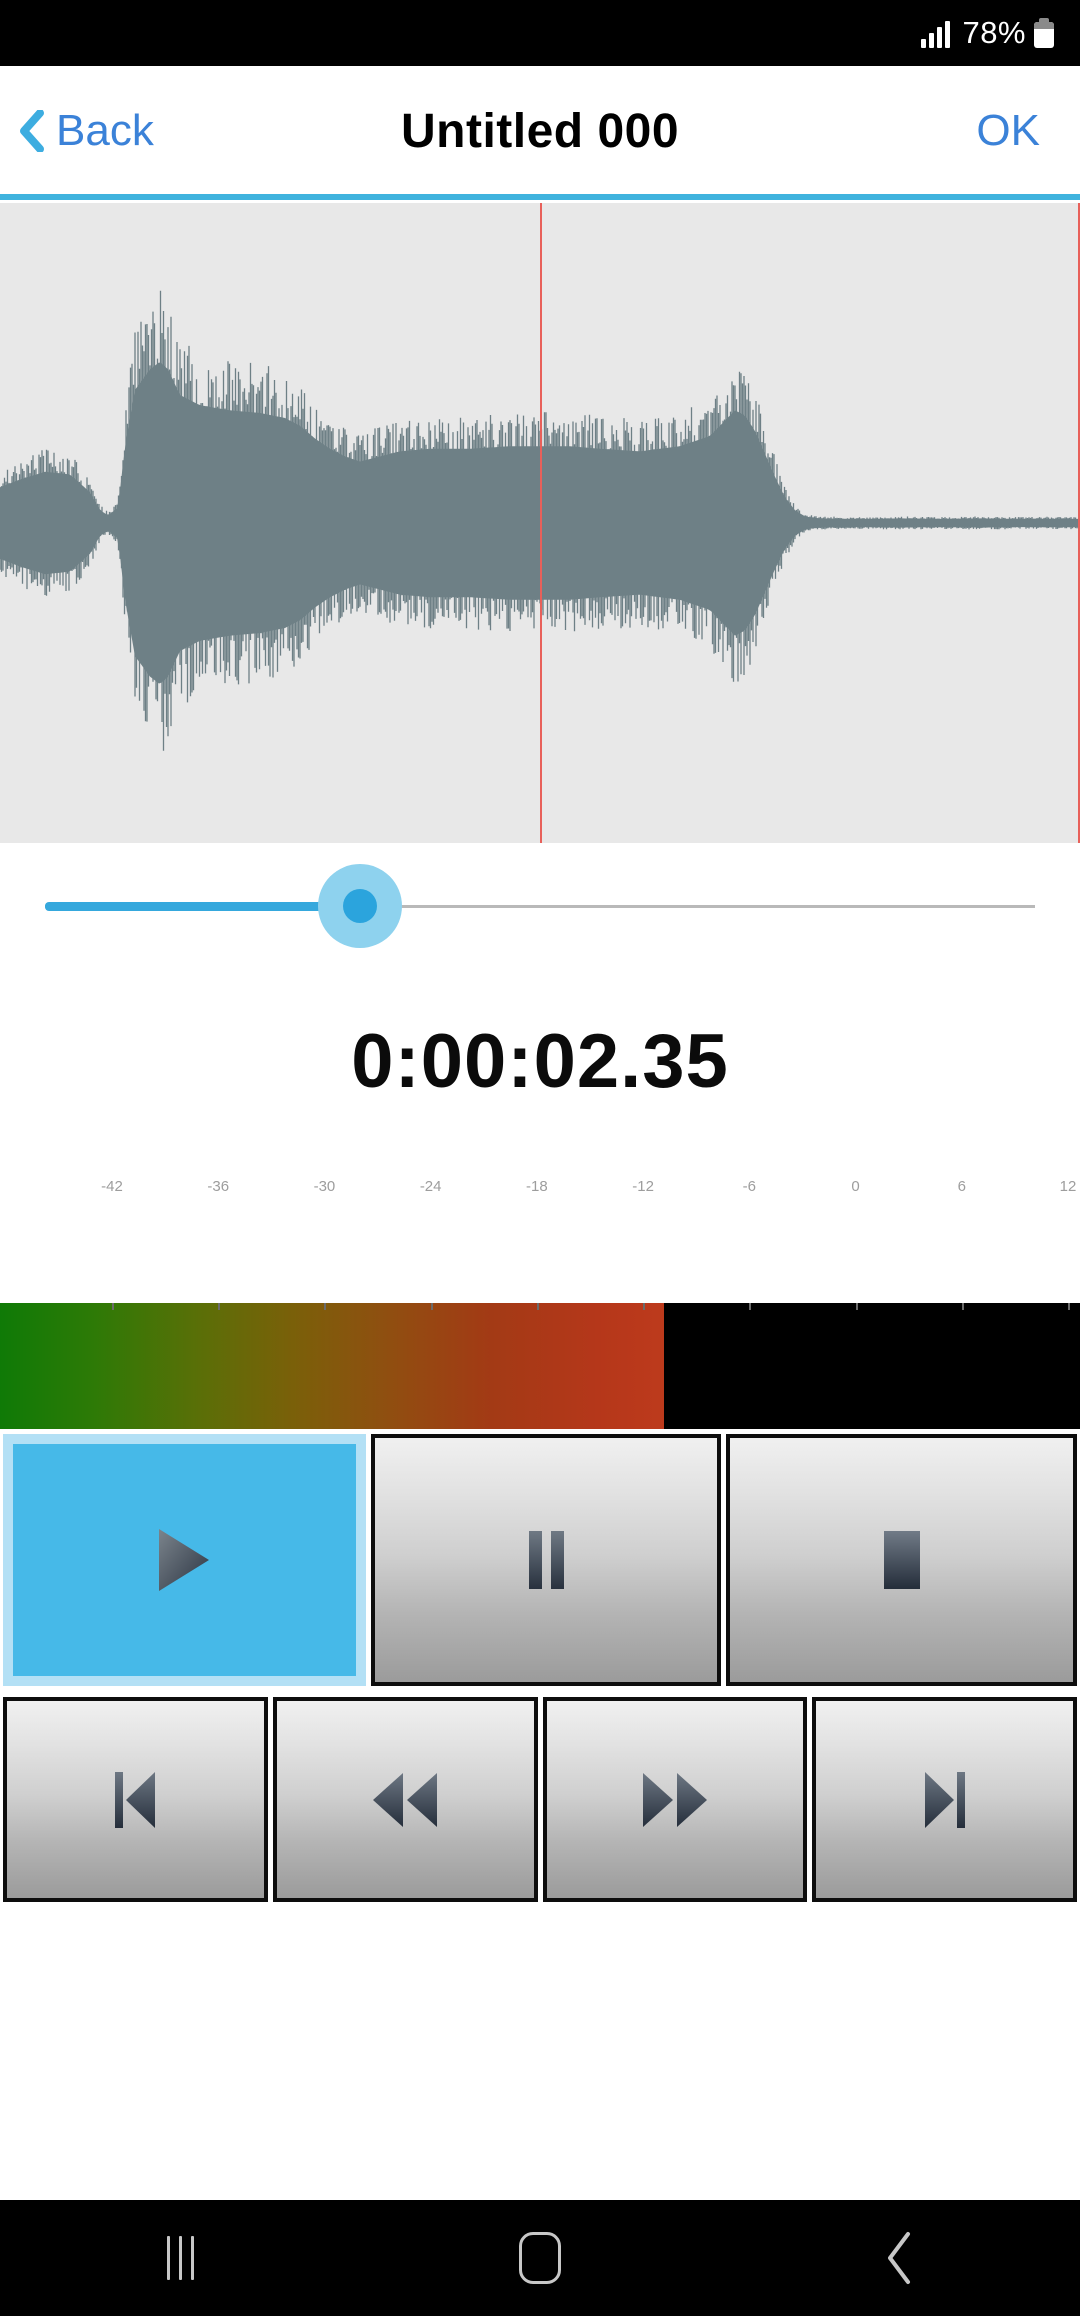 This screenshot has height=2316, width=1080. What do you see at coordinates (430, 1186) in the screenshot?
I see `db-tick-label: -24` at bounding box center [430, 1186].